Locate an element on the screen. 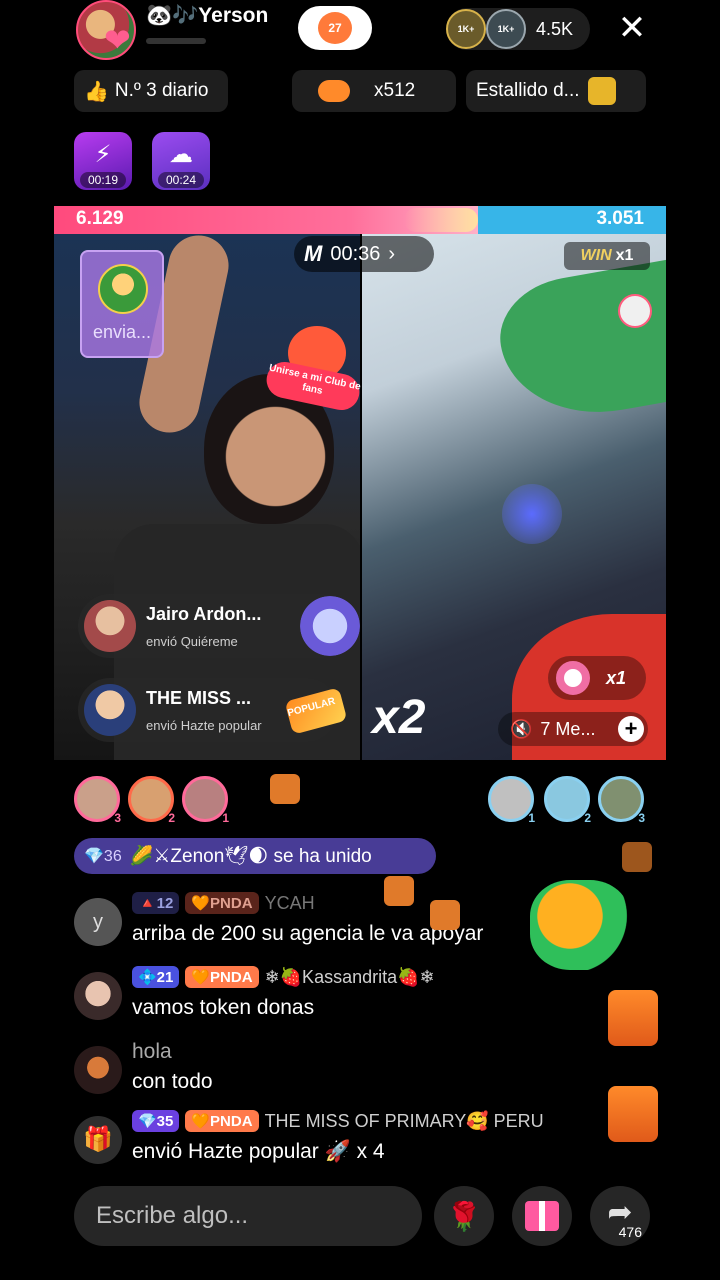 The image size is (720, 1280). floating-like-burst-icon is located at coordinates (580, 925).